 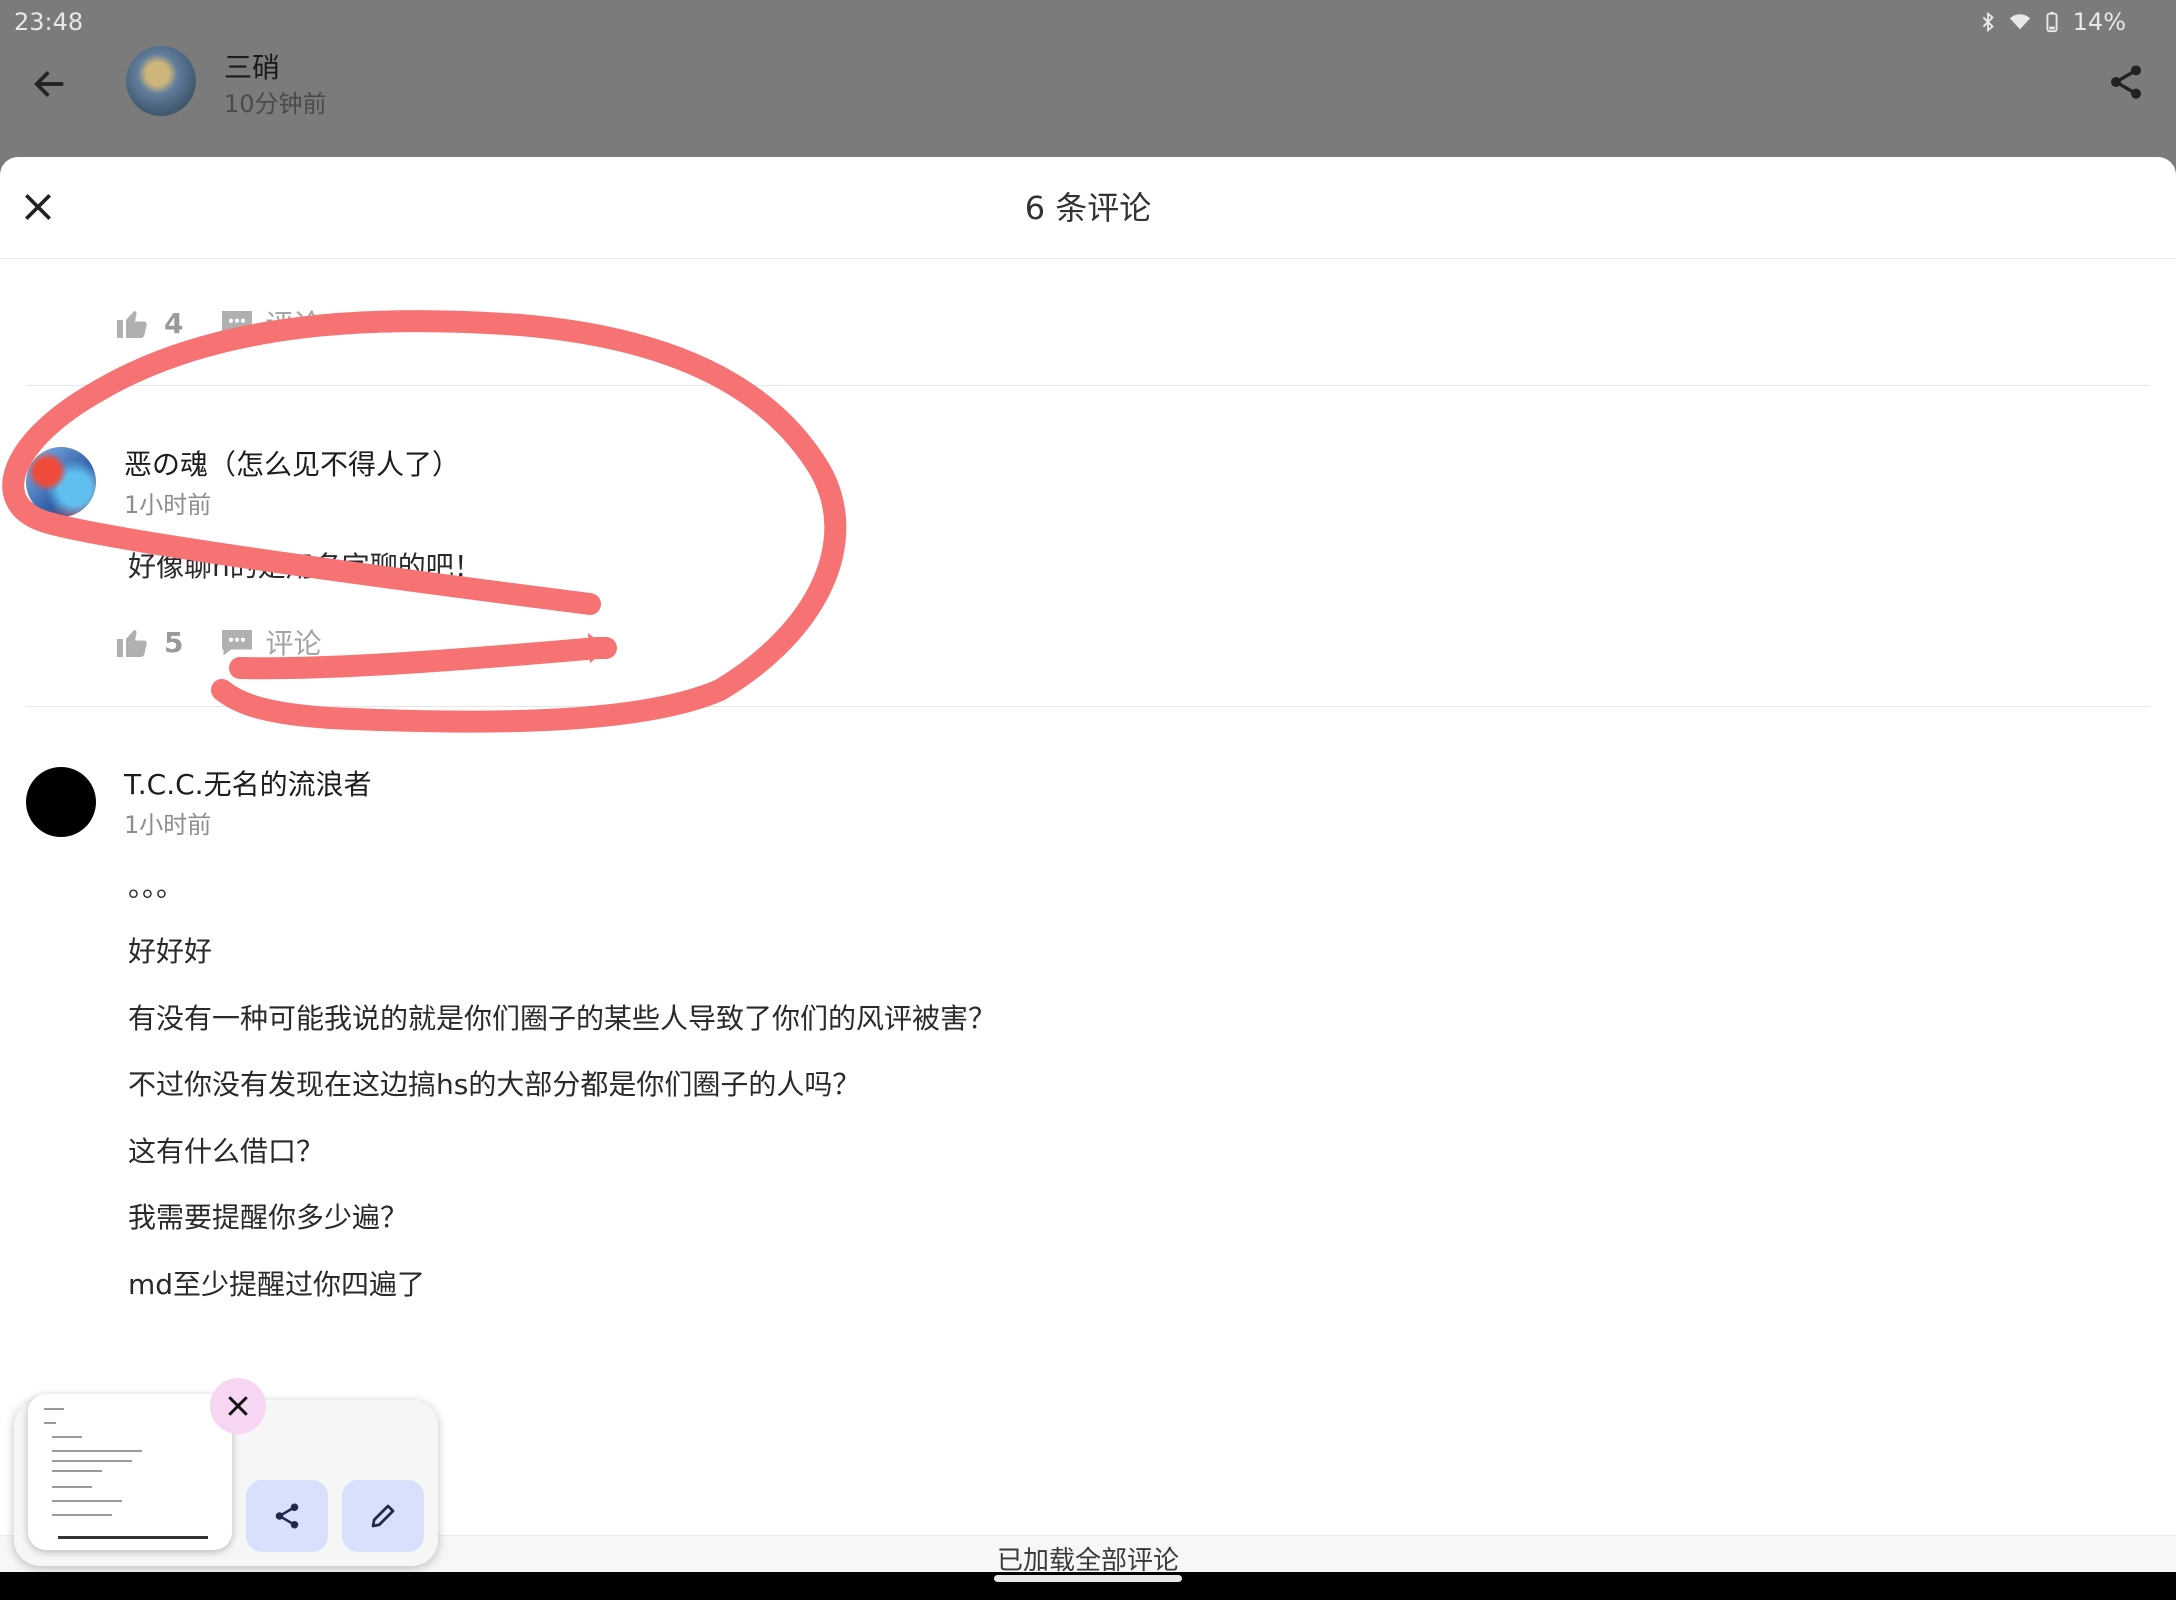 I want to click on bluetooth-icon, so click(x=1988, y=22).